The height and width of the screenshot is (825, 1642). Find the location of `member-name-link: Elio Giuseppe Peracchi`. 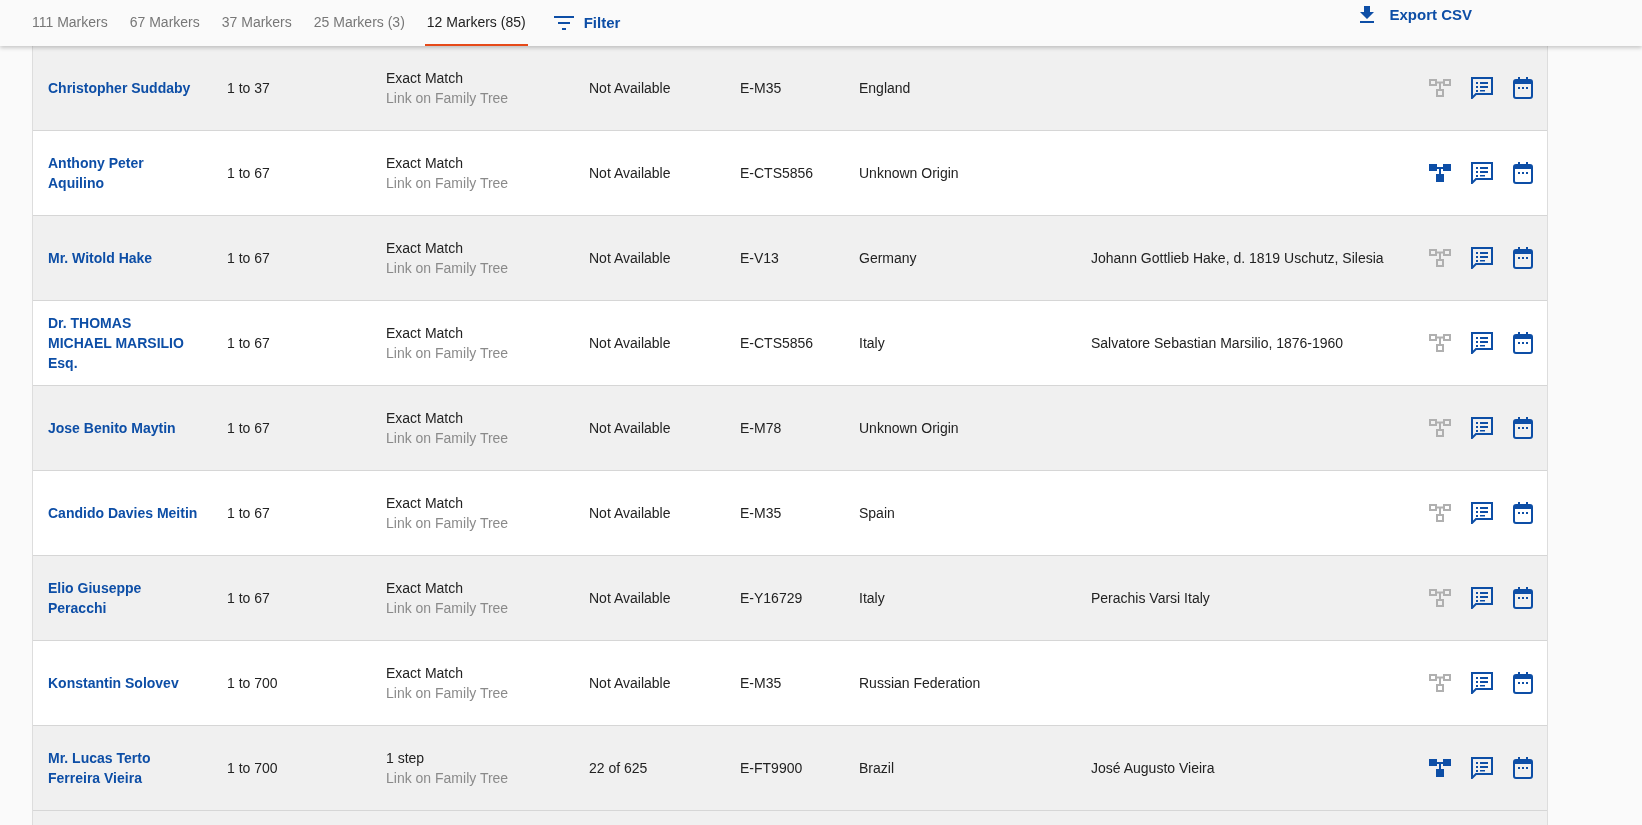

member-name-link: Elio Giuseppe Peracchi is located at coordinates (123, 597).